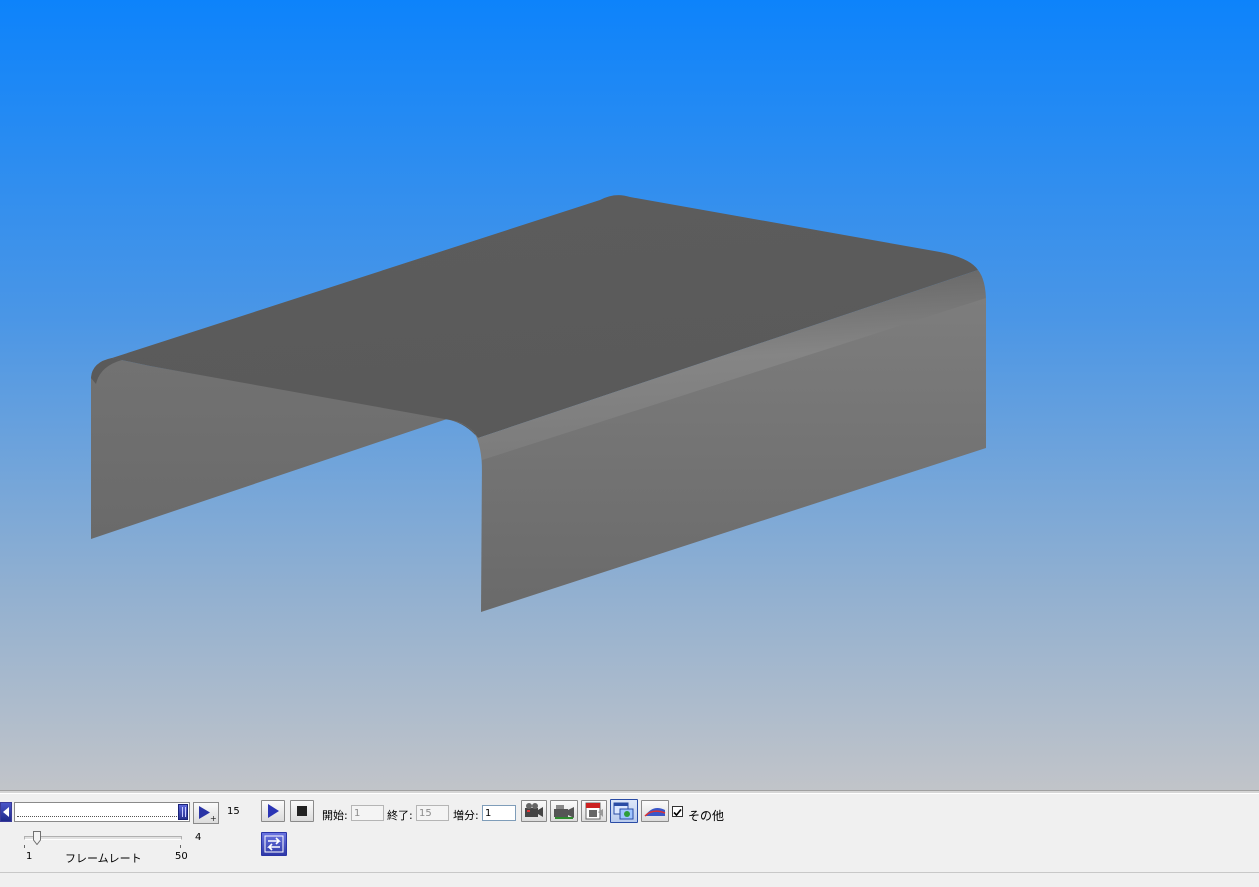 This screenshot has width=1259, height=887. What do you see at coordinates (499, 813) in the screenshot?
I see `step-field` at bounding box center [499, 813].